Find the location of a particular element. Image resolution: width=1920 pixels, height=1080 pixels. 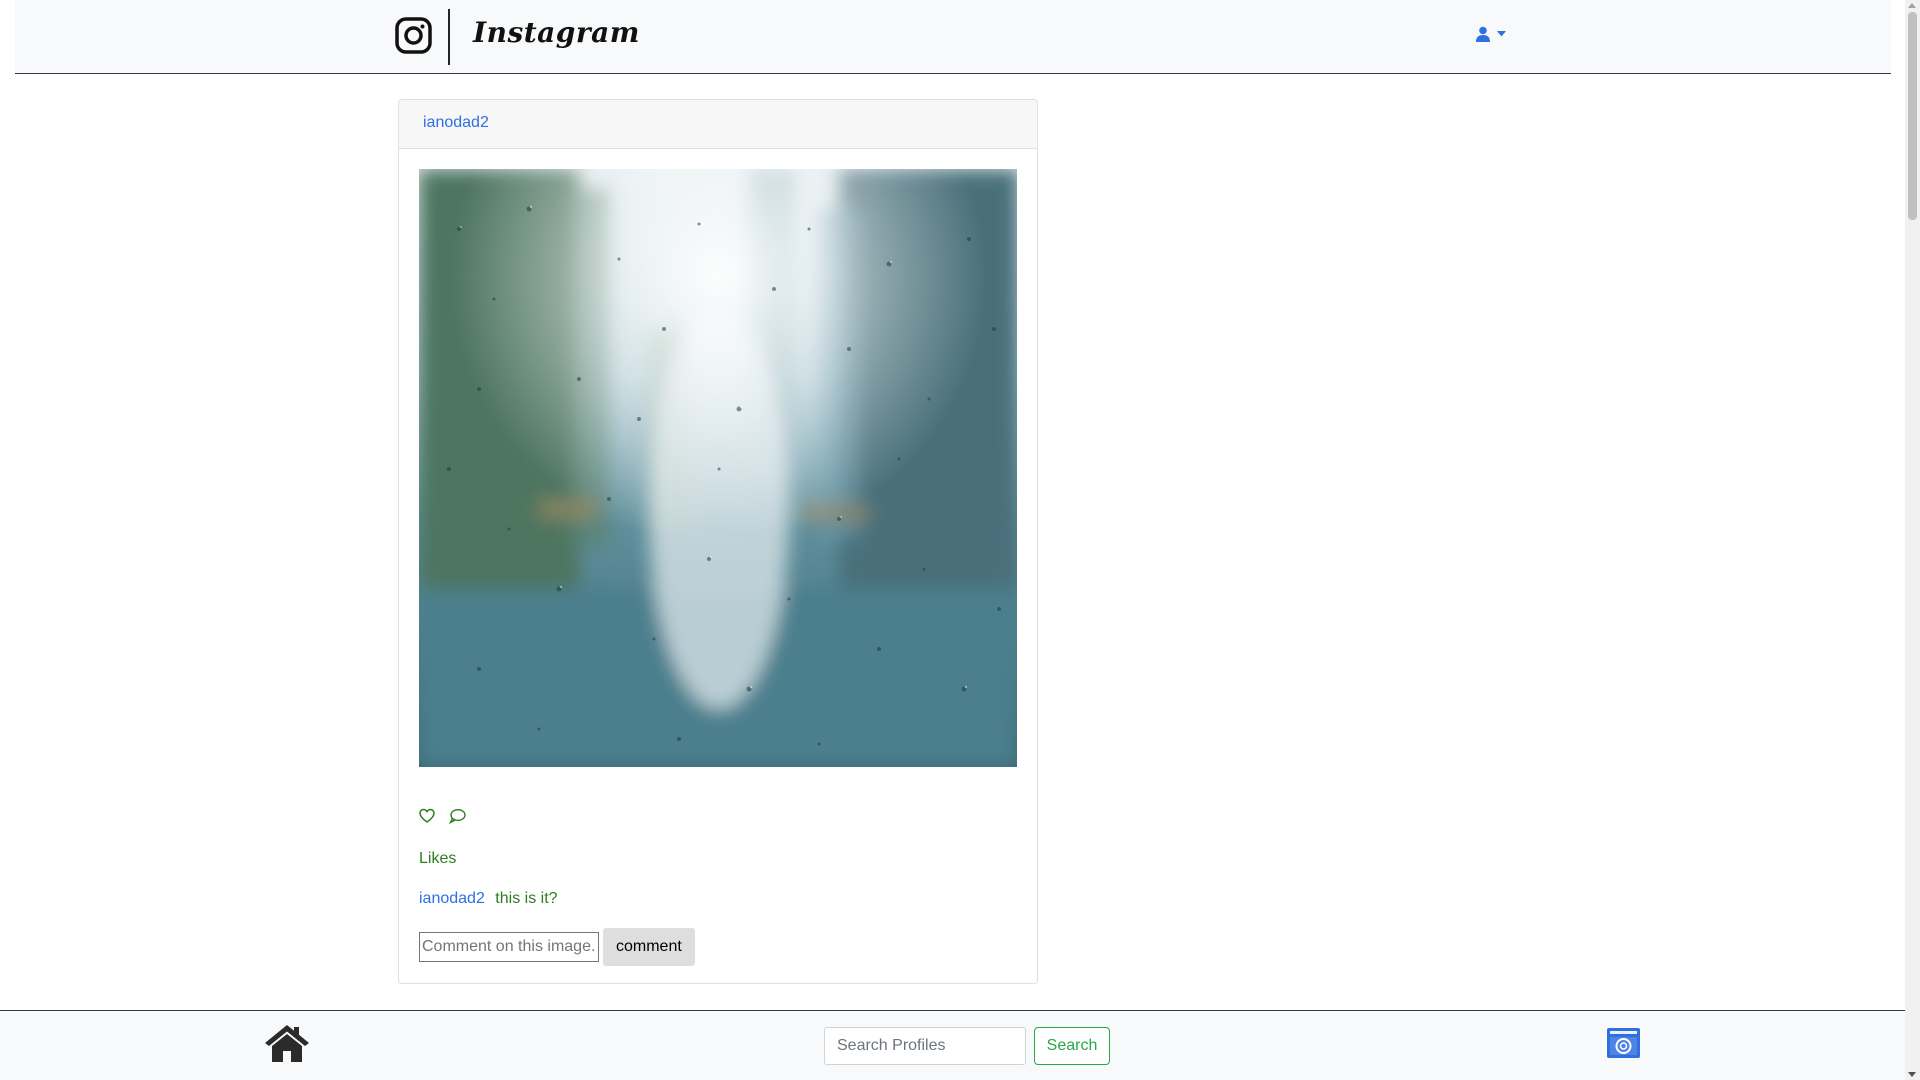

post-actions is located at coordinates (442, 818).